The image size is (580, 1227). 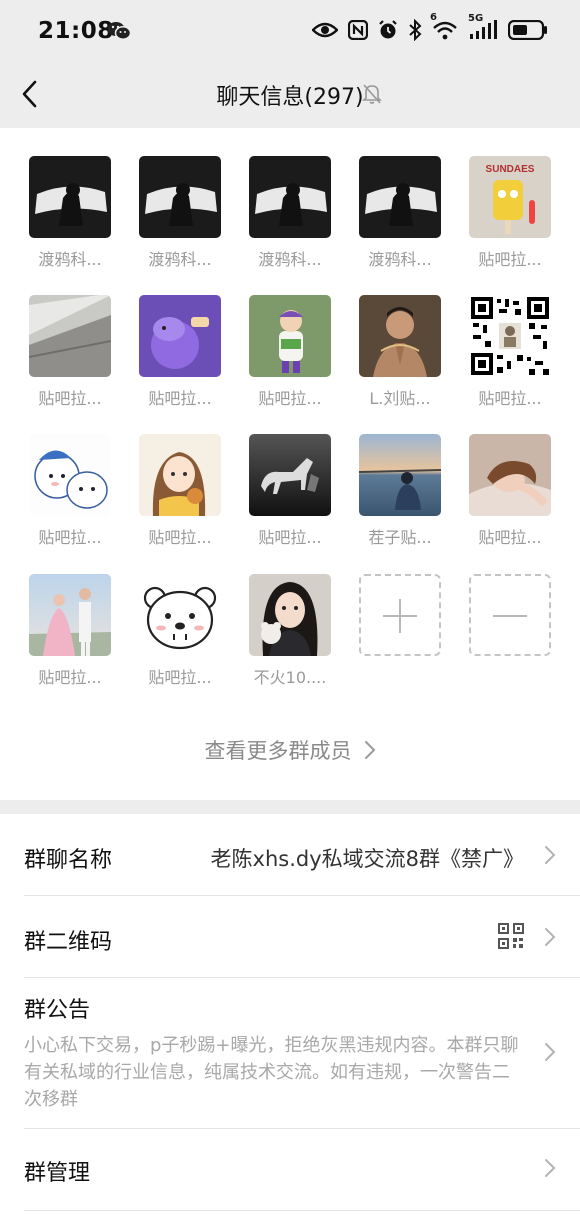 I want to click on page-title: 聊天信息(297), so click(x=290, y=95).